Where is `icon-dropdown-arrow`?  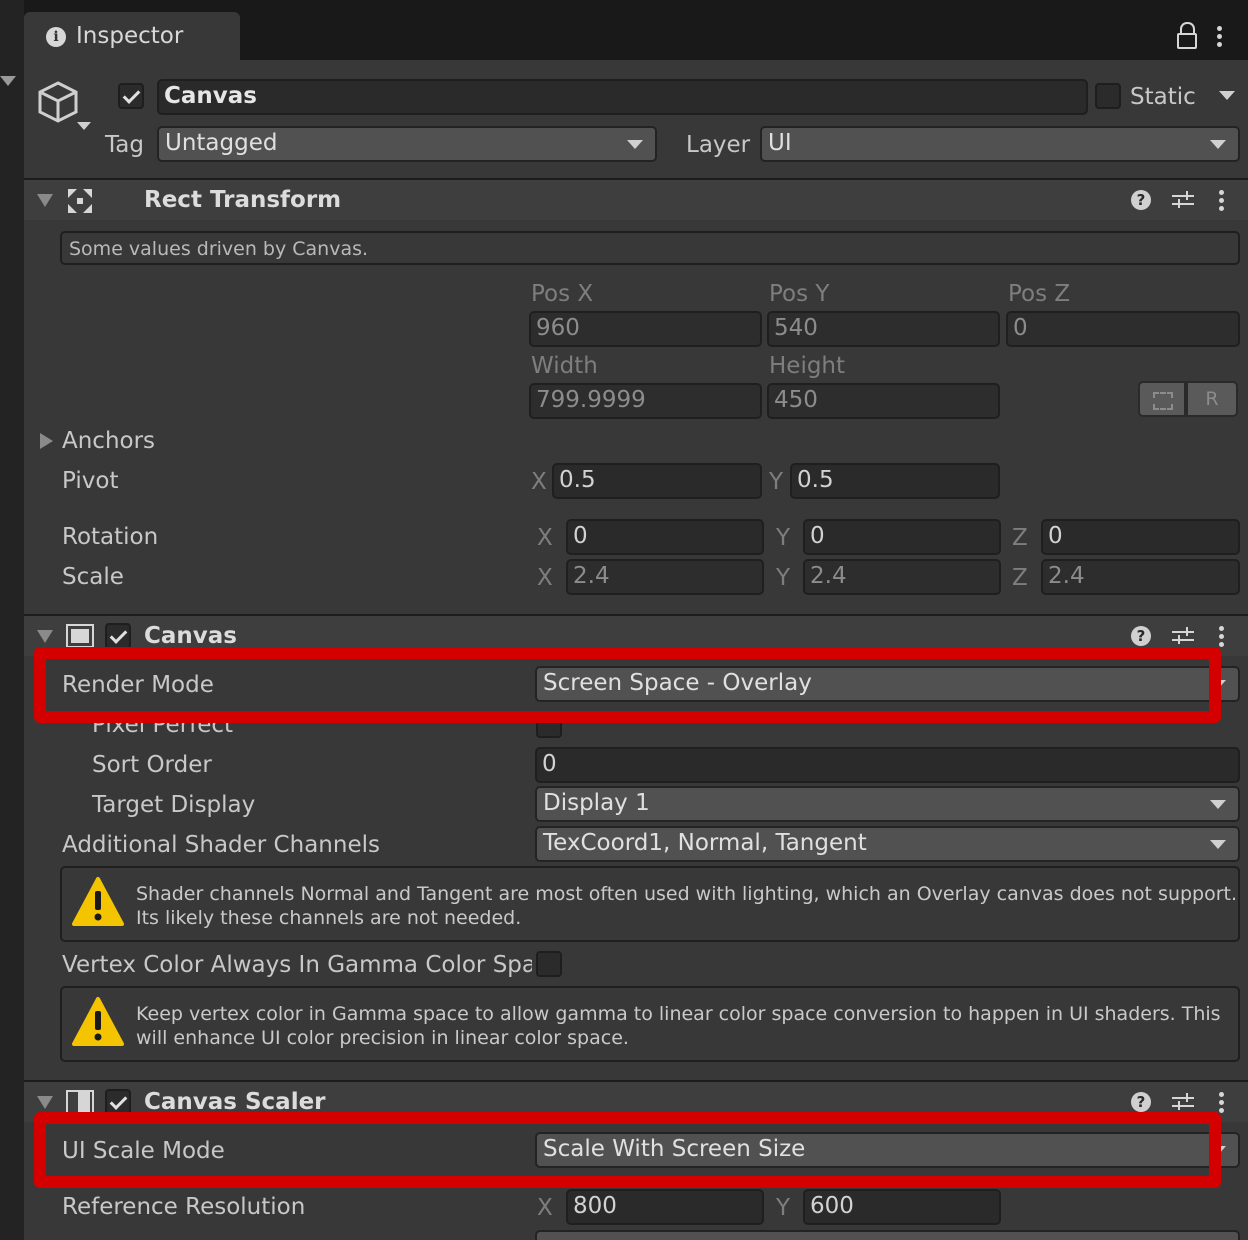
icon-dropdown-arrow is located at coordinates (84, 126).